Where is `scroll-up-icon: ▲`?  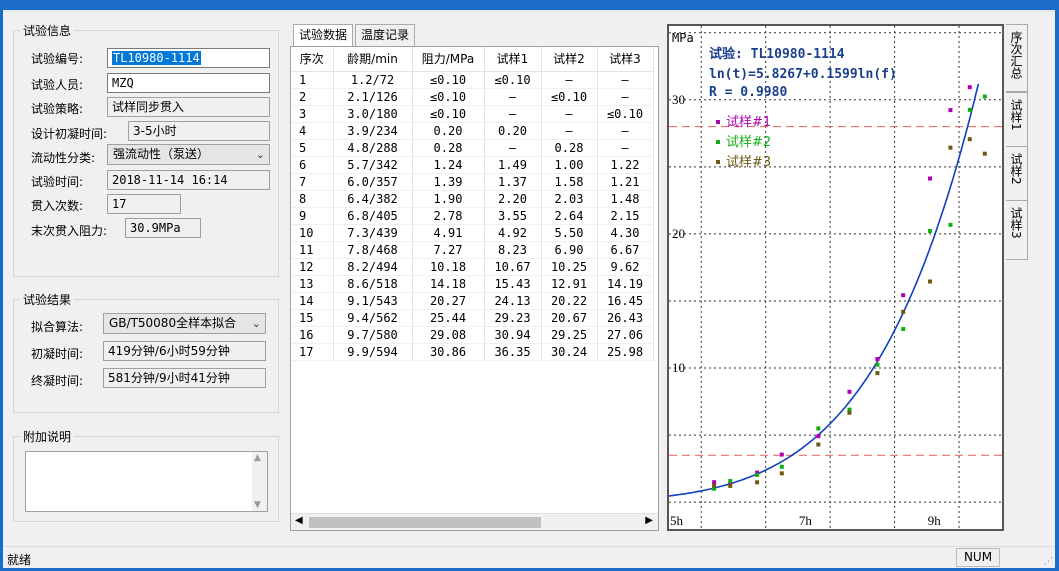 scroll-up-icon: ▲ is located at coordinates (257, 458).